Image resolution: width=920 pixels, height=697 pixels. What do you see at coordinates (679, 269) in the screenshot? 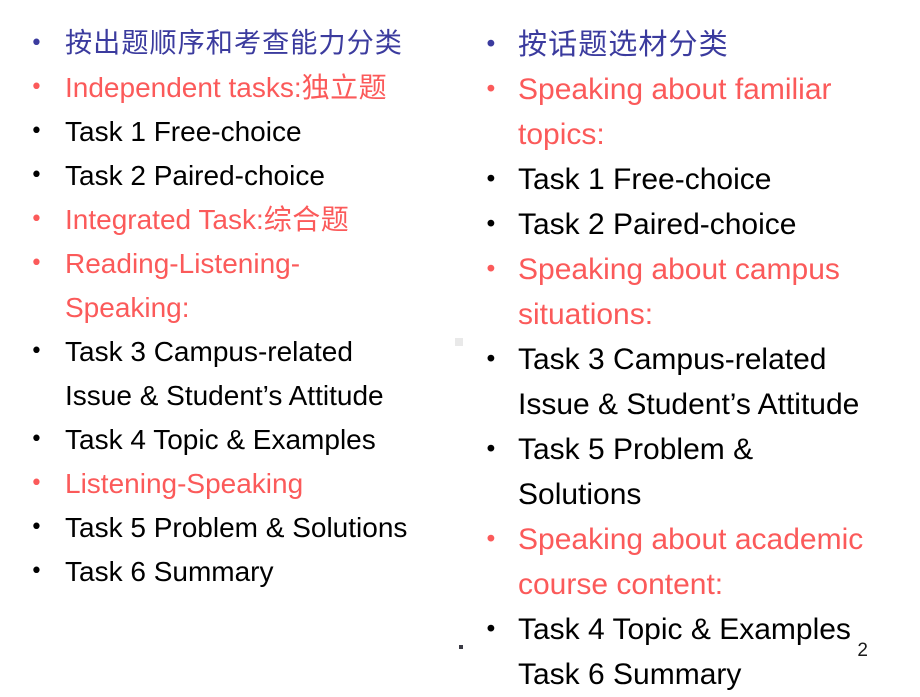
I see `bullet-text-line: Speaking about campus` at bounding box center [679, 269].